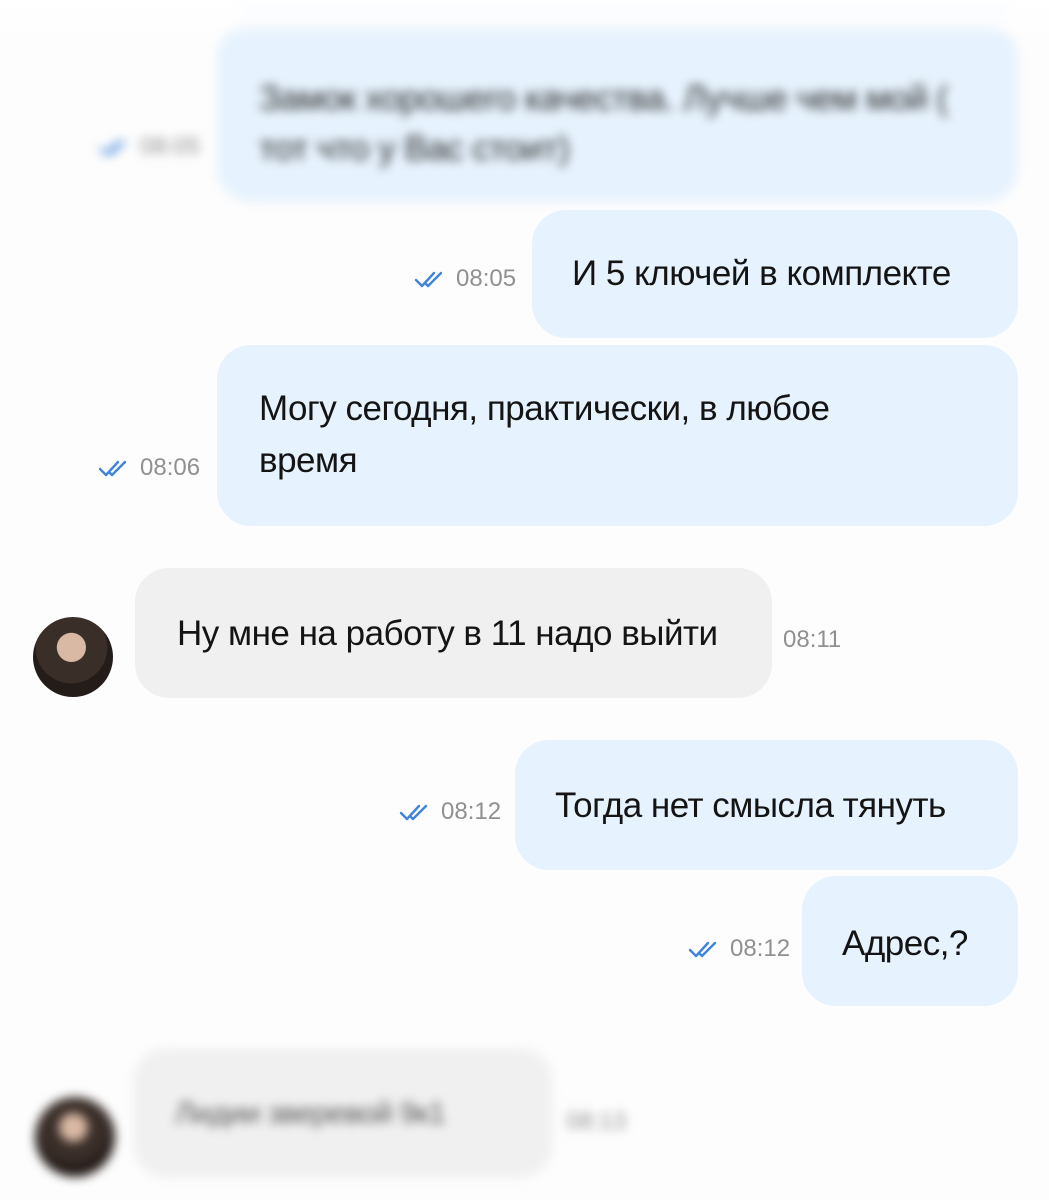 Image resolution: width=1049 pixels, height=1200 pixels. I want to click on message-bubble-outgoing: Адрес,?, so click(910, 941).